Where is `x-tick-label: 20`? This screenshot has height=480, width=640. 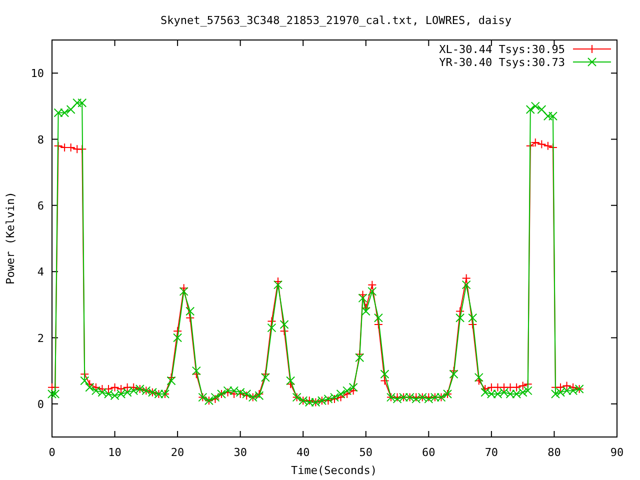
x-tick-label: 20 is located at coordinates (177, 452).